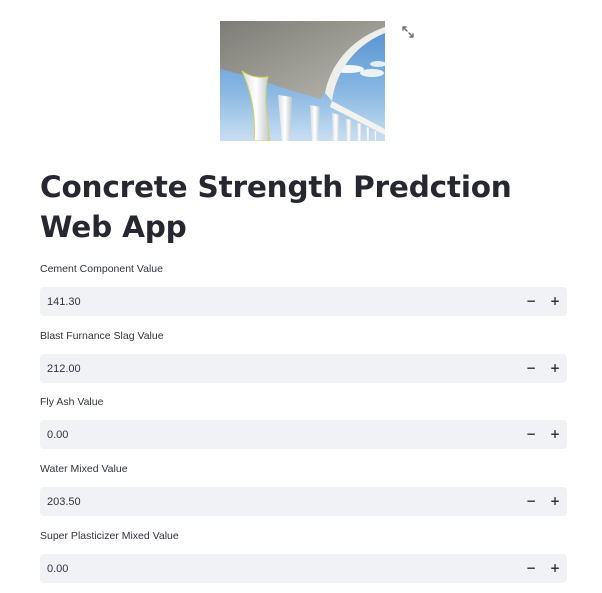 The width and height of the screenshot is (602, 593). I want to click on water-field: Water Mixed Value − +, so click(303, 489).